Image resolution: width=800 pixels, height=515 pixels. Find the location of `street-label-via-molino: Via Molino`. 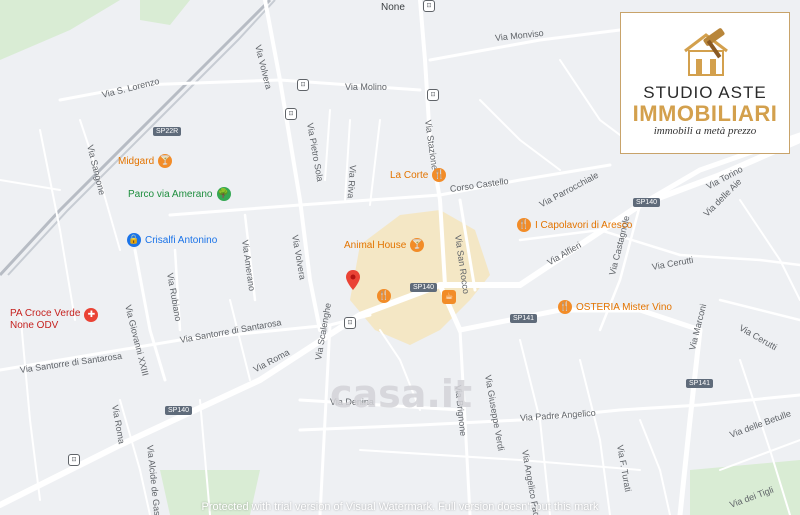

street-label-via-molino: Via Molino is located at coordinates (366, 87).